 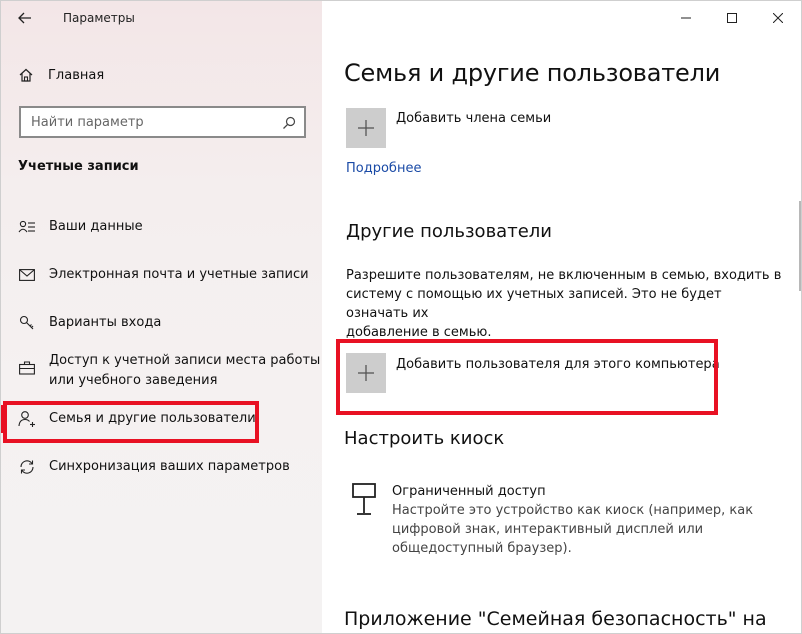 I want to click on page-title: Семья и другие пользователи, so click(x=532, y=73).